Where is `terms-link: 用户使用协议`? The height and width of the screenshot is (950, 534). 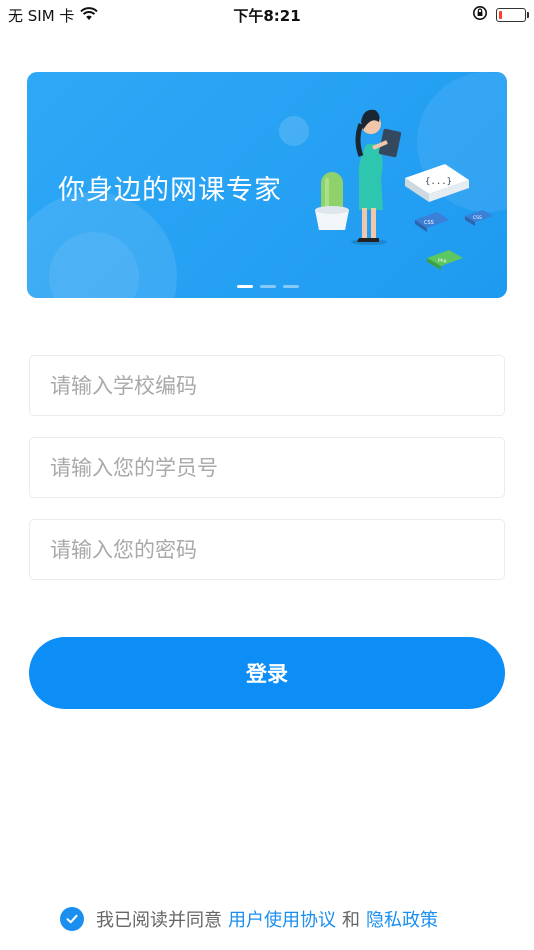 terms-link: 用户使用协议 is located at coordinates (282, 919).